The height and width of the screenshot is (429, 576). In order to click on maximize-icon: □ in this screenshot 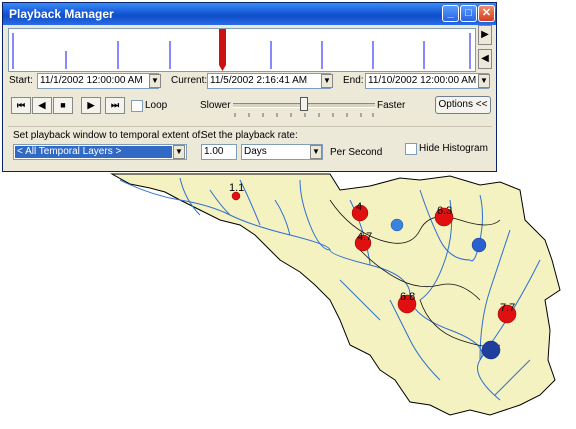, I will do `click(468, 13)`.